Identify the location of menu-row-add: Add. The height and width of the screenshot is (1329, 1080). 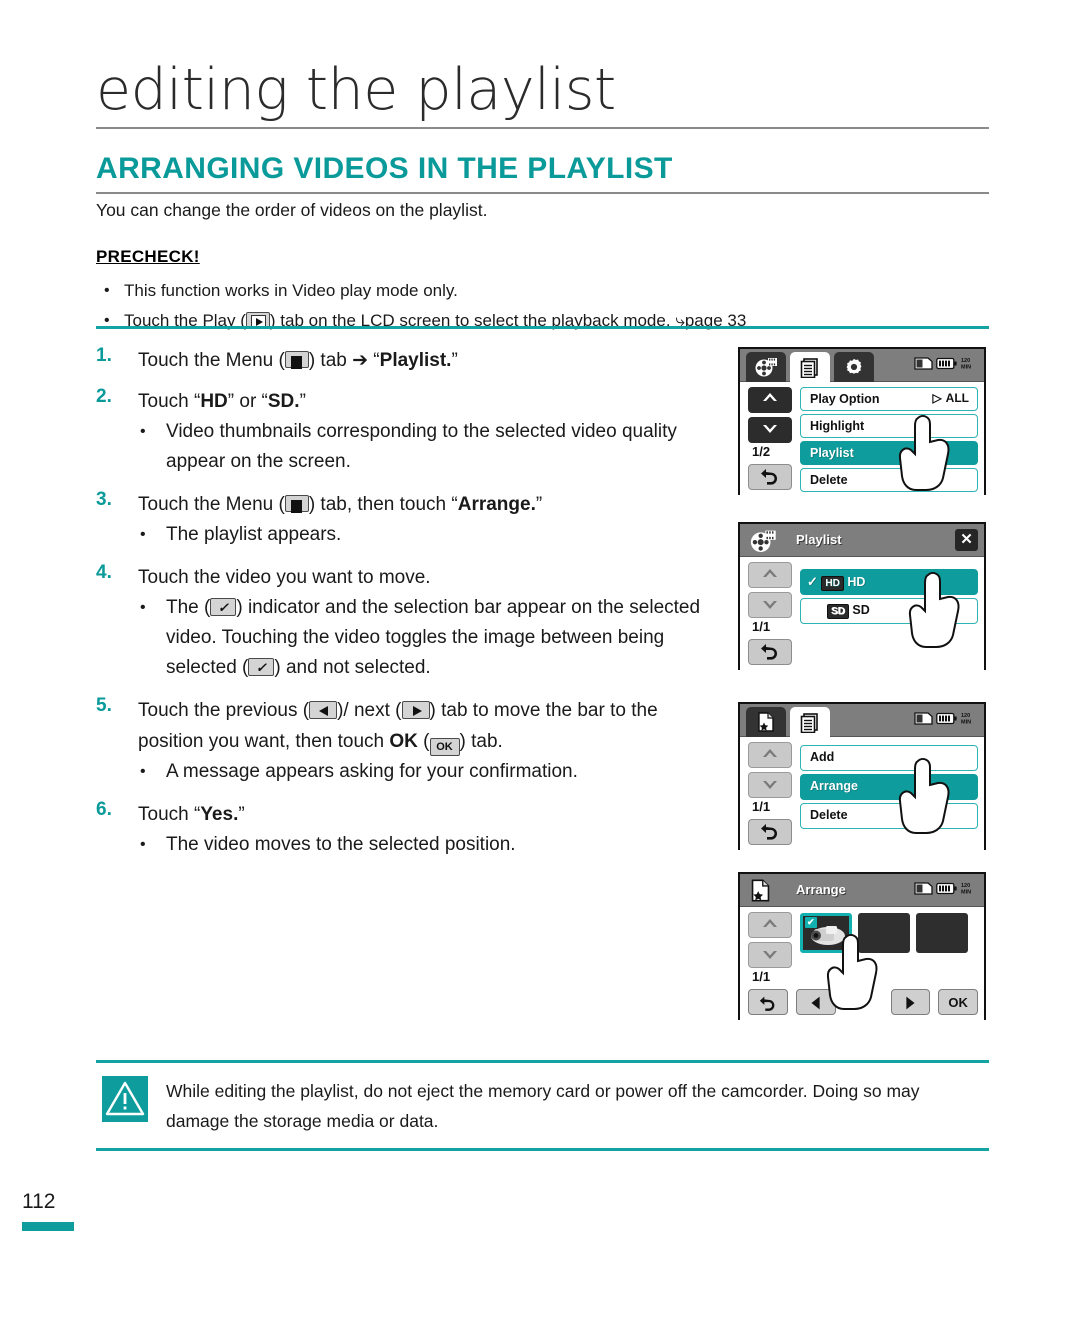
(889, 758).